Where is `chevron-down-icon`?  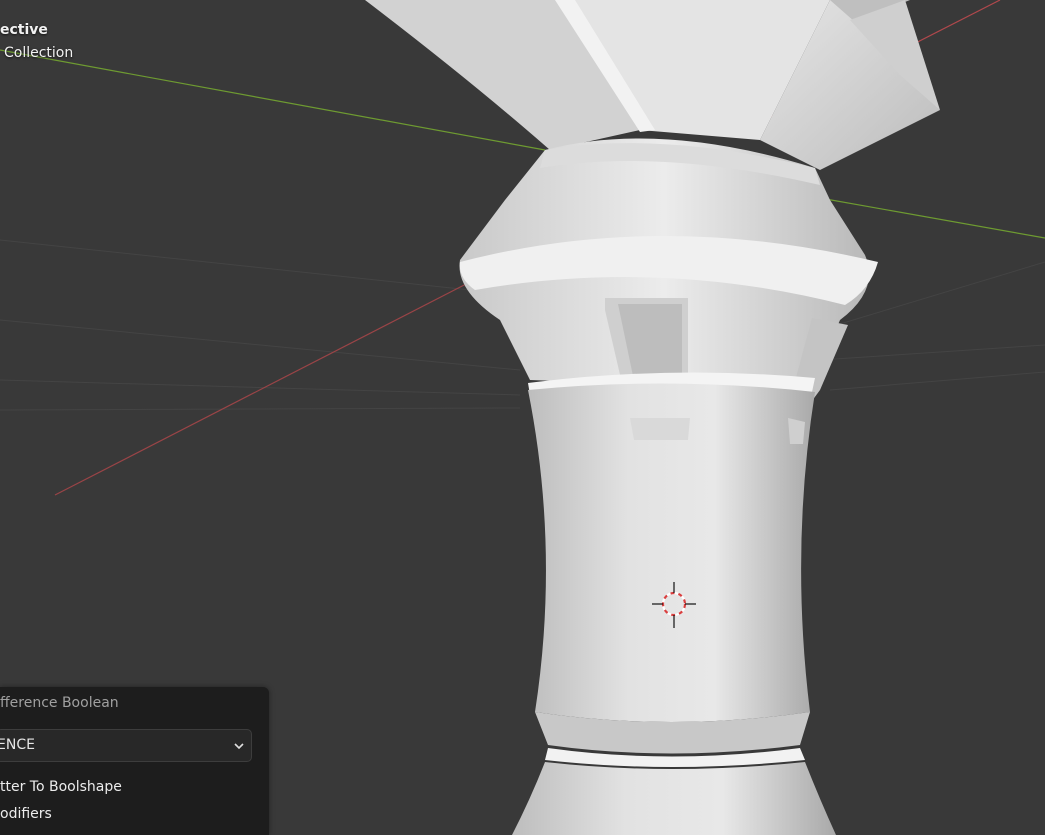
chevron-down-icon is located at coordinates (239, 746).